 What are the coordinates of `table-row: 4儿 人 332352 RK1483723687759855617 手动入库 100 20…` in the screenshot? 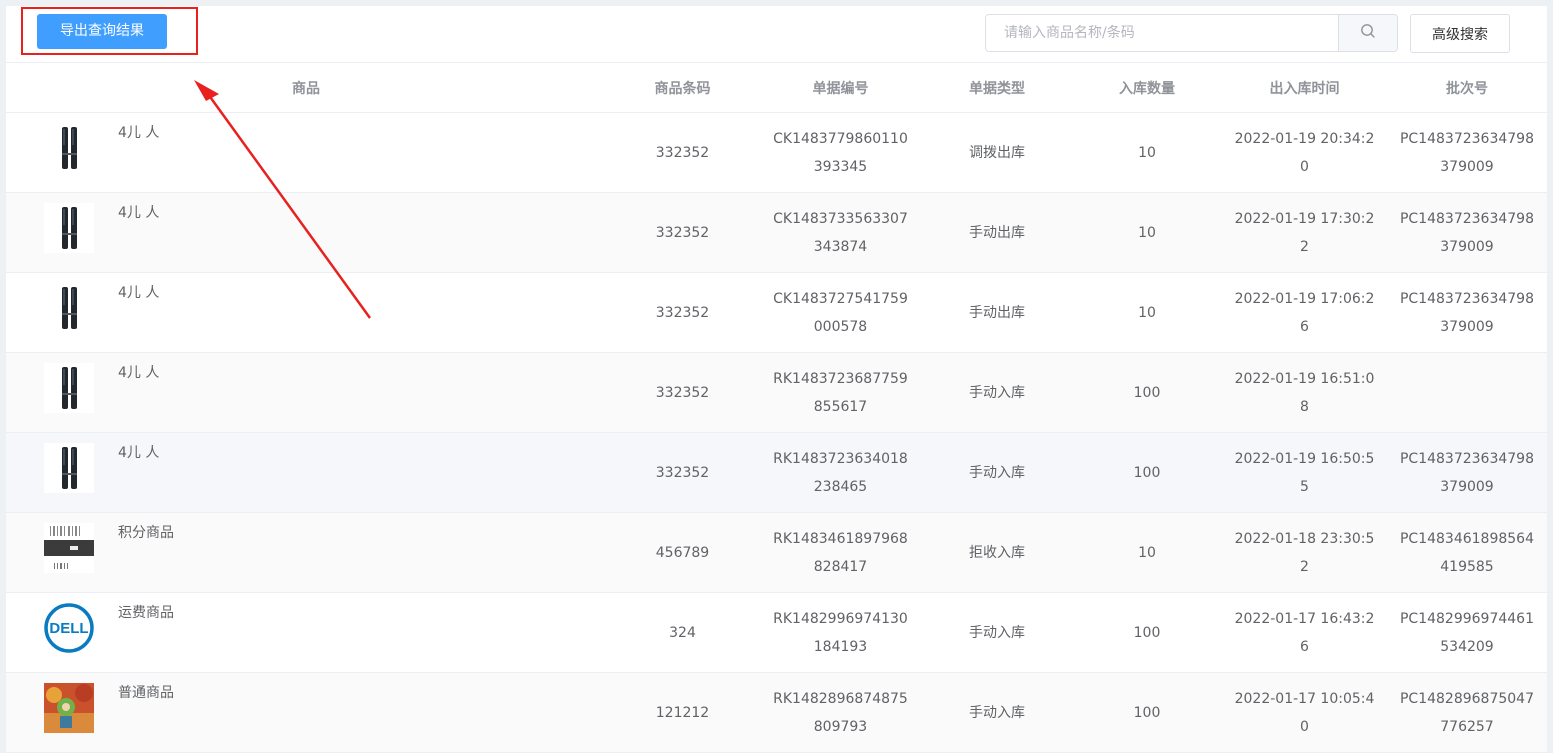 It's located at (776, 392).